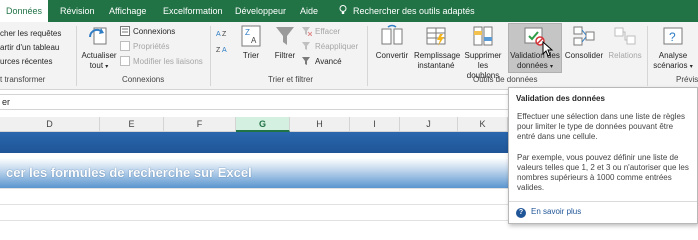 The image size is (698, 240). Describe the element at coordinates (99, 60) in the screenshot. I see `refresh-all-label: Actualiser tout` at that location.